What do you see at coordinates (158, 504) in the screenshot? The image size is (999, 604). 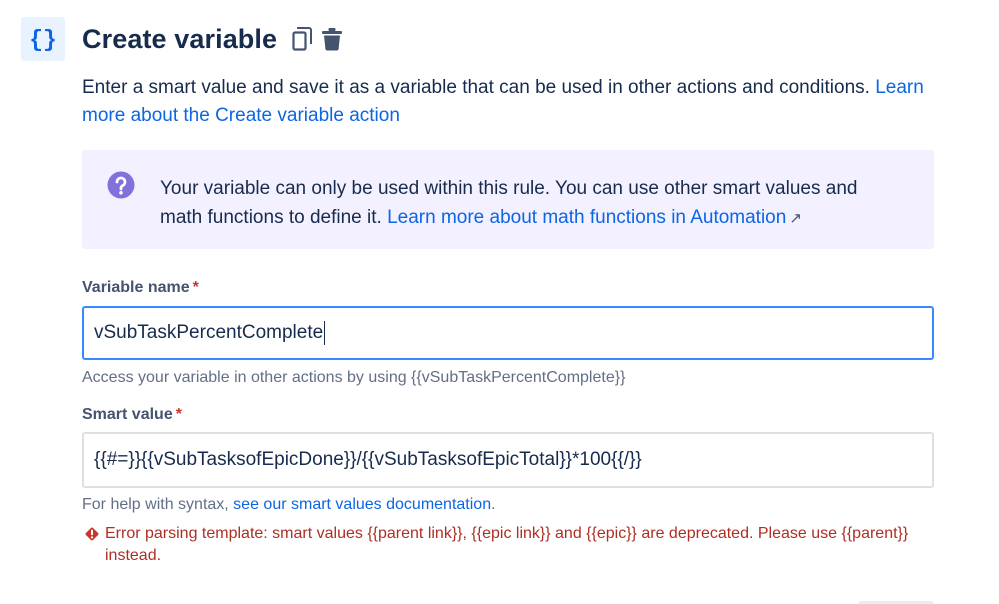 I see `smart-value-helper-prefix: For help with syntax,` at bounding box center [158, 504].